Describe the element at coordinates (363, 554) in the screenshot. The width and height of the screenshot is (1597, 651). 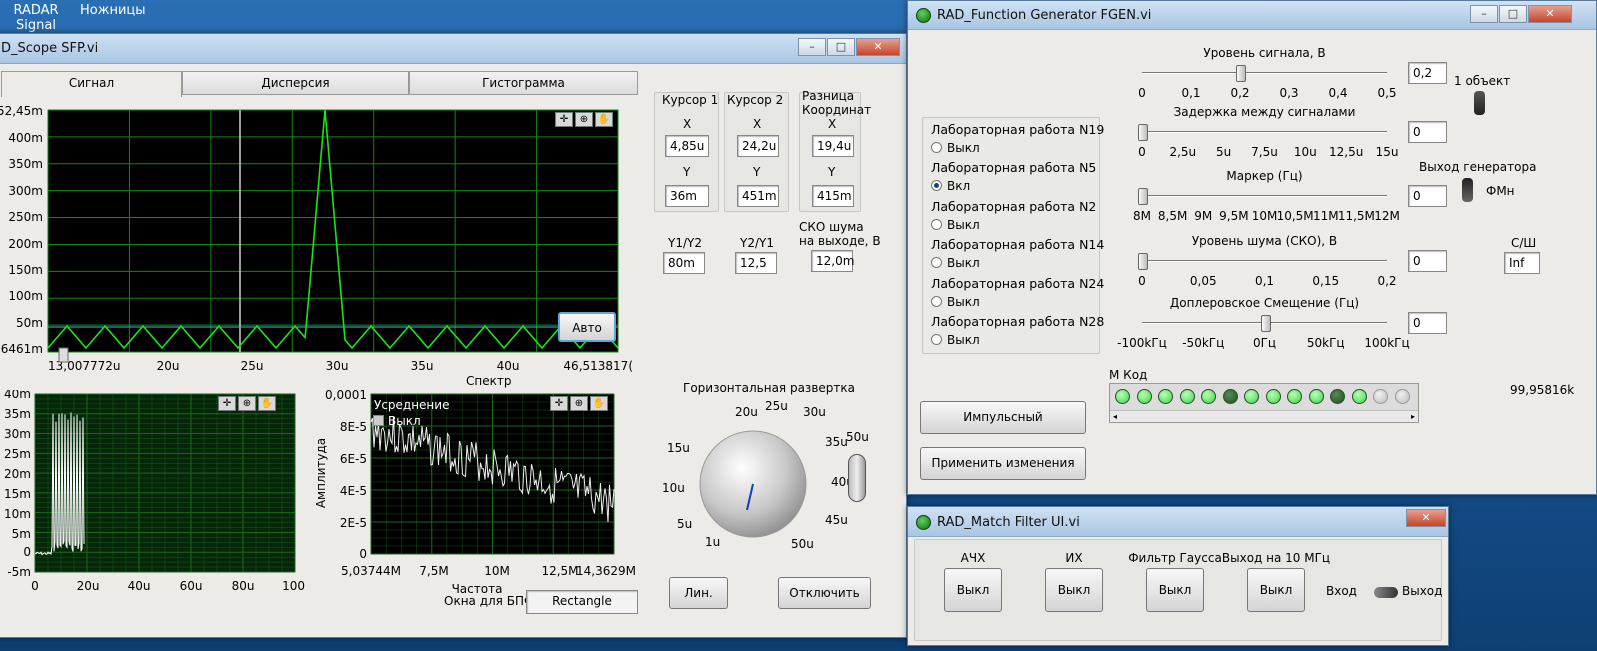
I see `y-tick: 0` at that location.